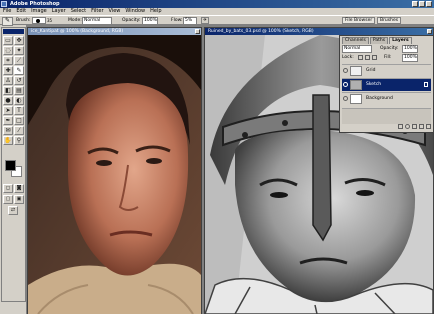  I want to click on magic-wand-icon: ✦, so click(19, 50).